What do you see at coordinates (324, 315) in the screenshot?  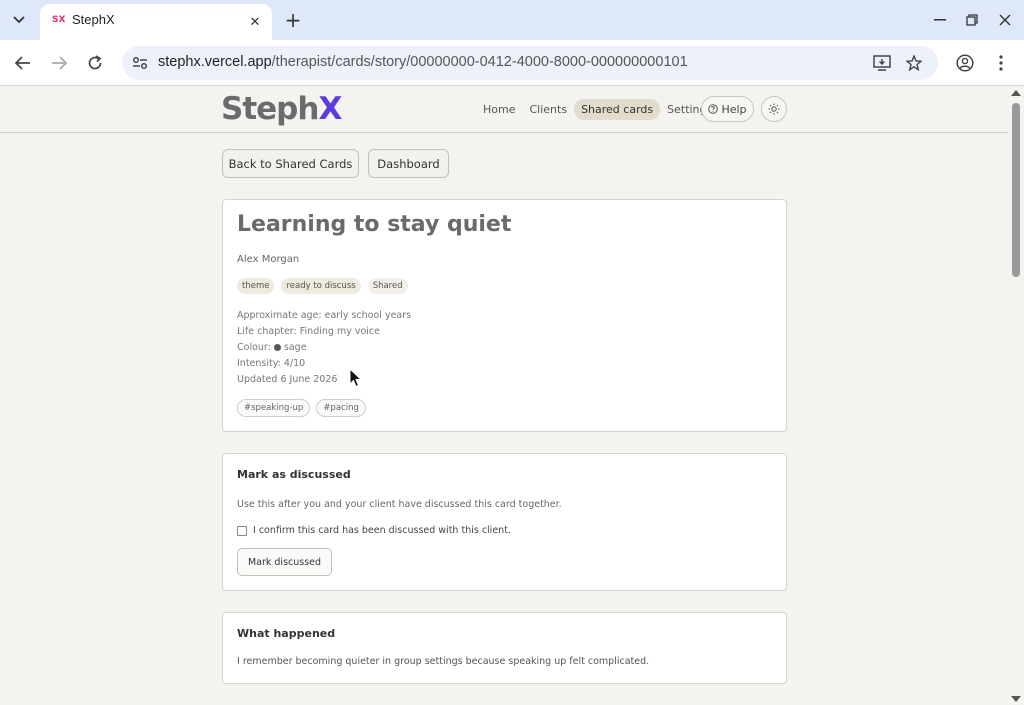 I see `approx-age: Approximate age: early school years` at bounding box center [324, 315].